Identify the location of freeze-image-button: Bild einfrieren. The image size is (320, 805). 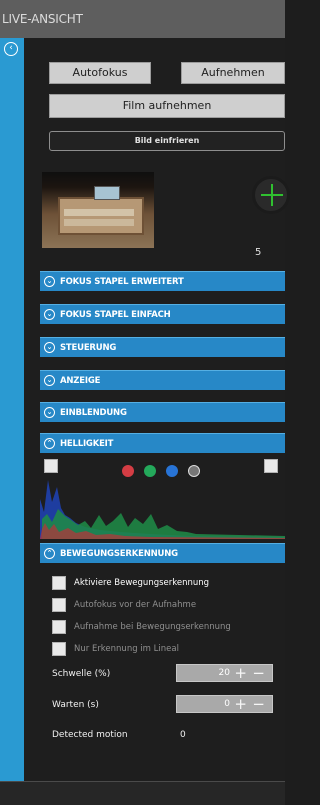
(167, 141).